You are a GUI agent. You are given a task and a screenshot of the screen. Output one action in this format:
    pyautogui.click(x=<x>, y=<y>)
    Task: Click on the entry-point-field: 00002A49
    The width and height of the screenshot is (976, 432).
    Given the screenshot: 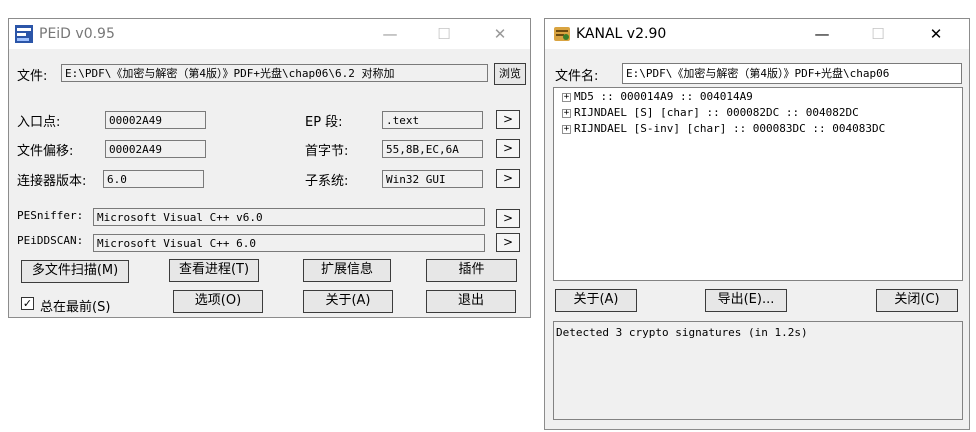 What is the action you would take?
    pyautogui.click(x=155, y=120)
    